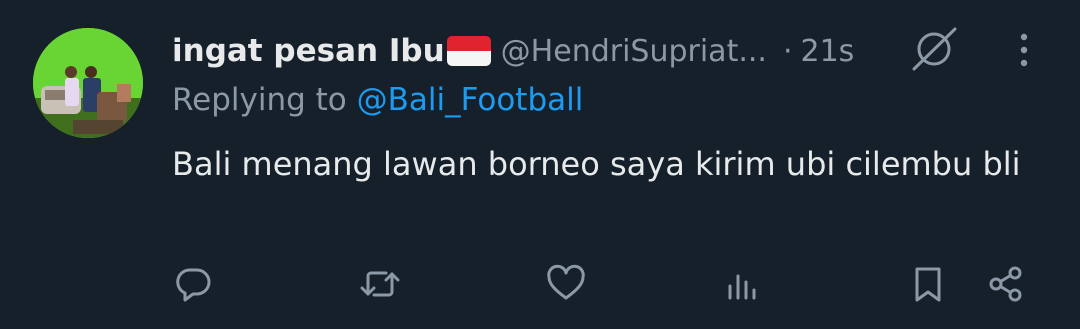 The width and height of the screenshot is (1080, 329). I want to click on analytics-icon, so click(742, 287).